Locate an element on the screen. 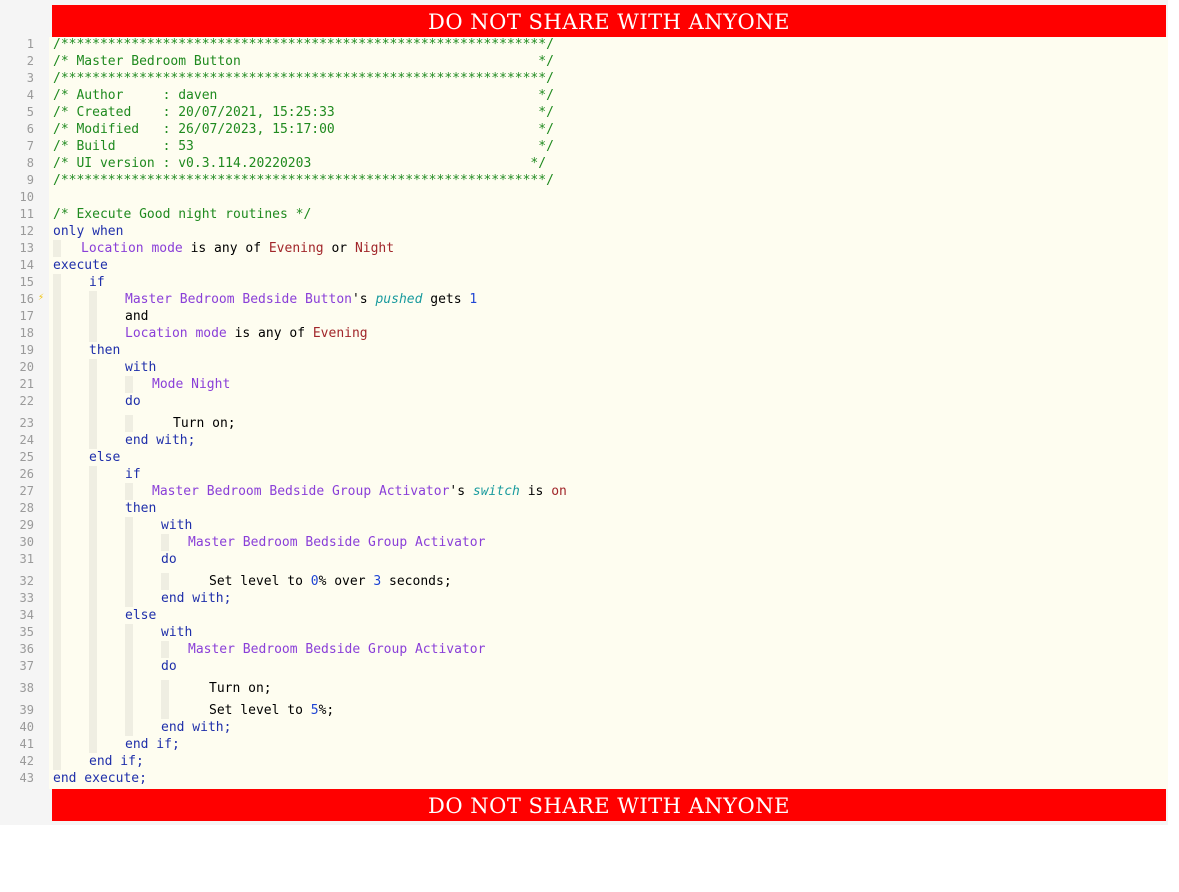  line-number: 30 is located at coordinates (26, 542).